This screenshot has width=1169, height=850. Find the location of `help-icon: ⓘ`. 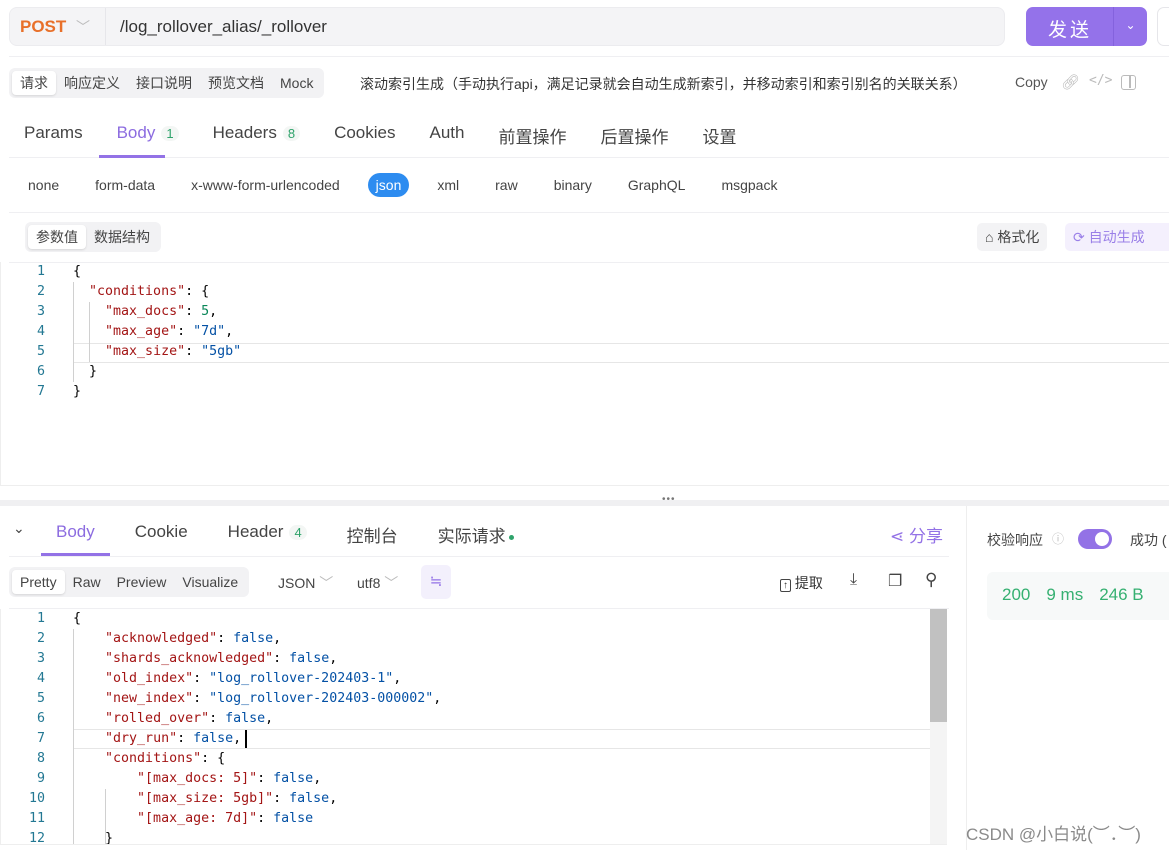

help-icon: ⓘ is located at coordinates (1058, 538).